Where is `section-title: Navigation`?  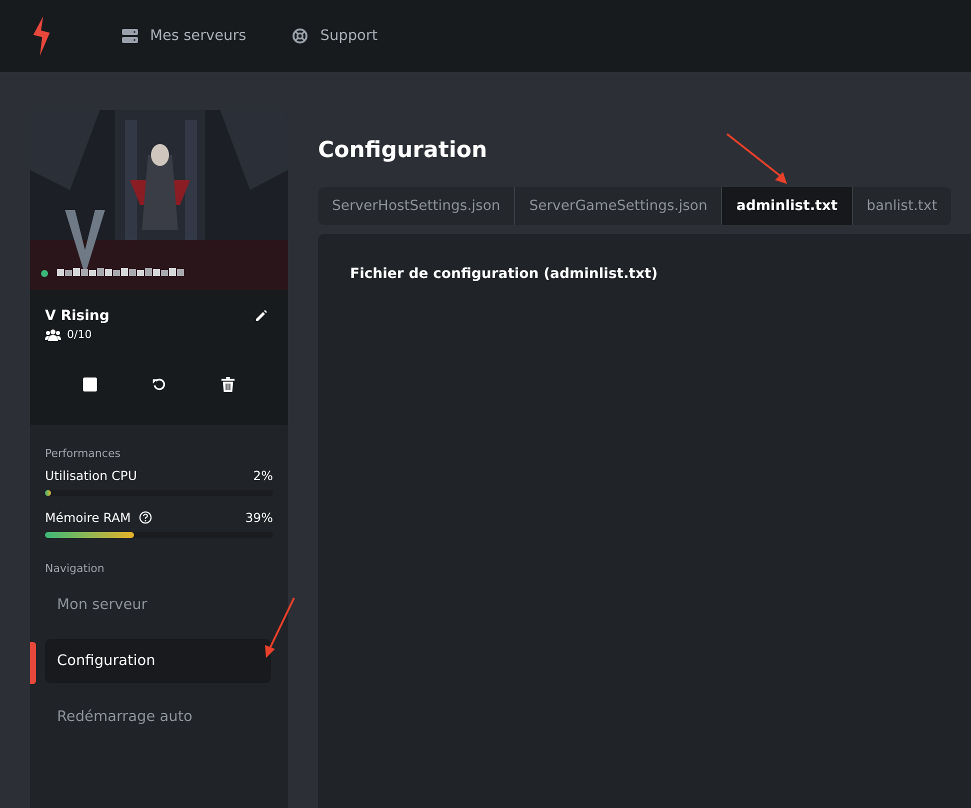
section-title: Navigation is located at coordinates (75, 568).